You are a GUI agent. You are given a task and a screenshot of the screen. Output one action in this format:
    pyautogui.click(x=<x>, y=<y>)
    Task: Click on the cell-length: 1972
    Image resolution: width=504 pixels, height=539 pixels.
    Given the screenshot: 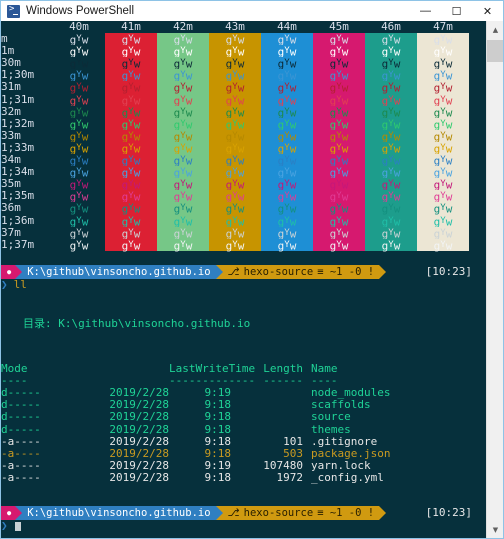 What is the action you would take?
    pyautogui.click(x=290, y=477)
    